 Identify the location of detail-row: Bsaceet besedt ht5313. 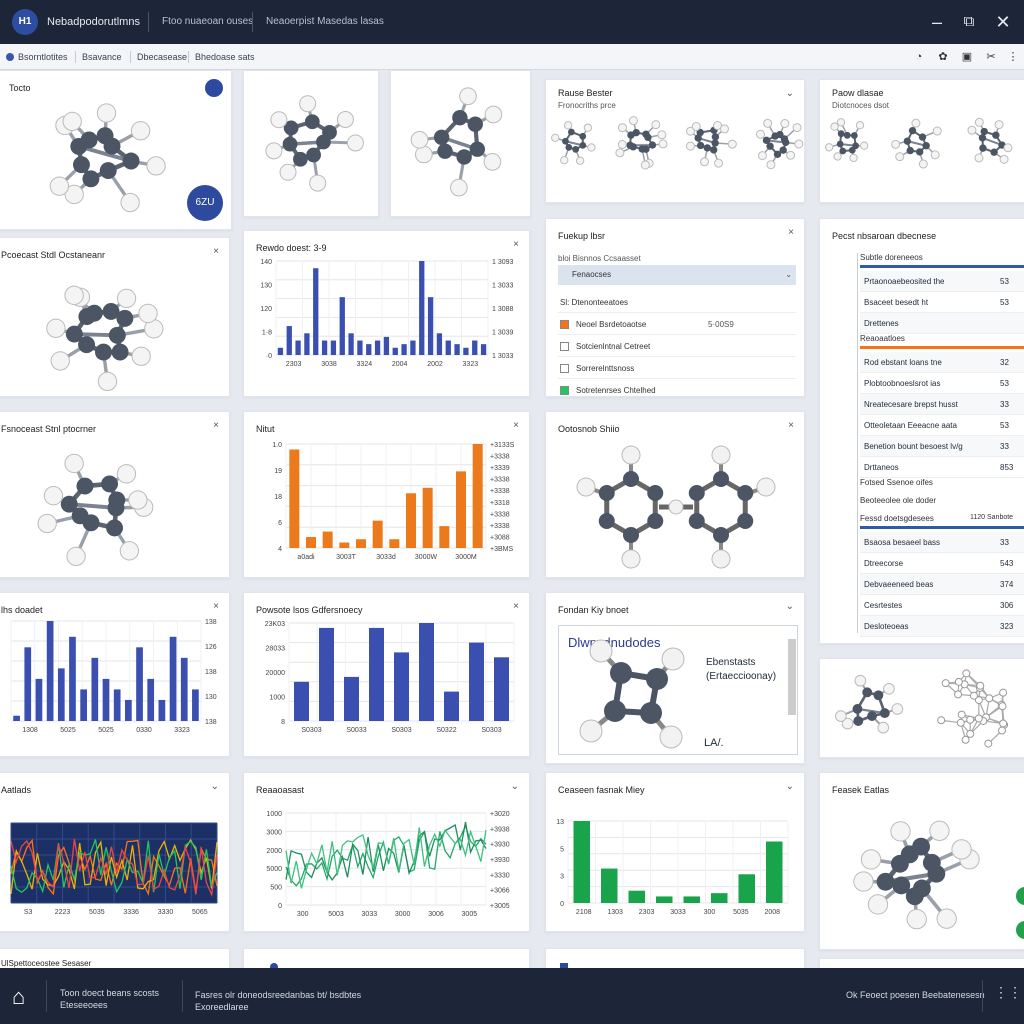
(942, 302).